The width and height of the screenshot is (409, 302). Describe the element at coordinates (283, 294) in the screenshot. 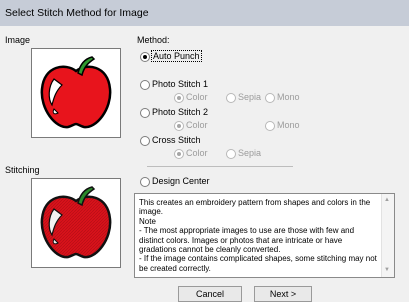

I see `next-button: Next >` at that location.